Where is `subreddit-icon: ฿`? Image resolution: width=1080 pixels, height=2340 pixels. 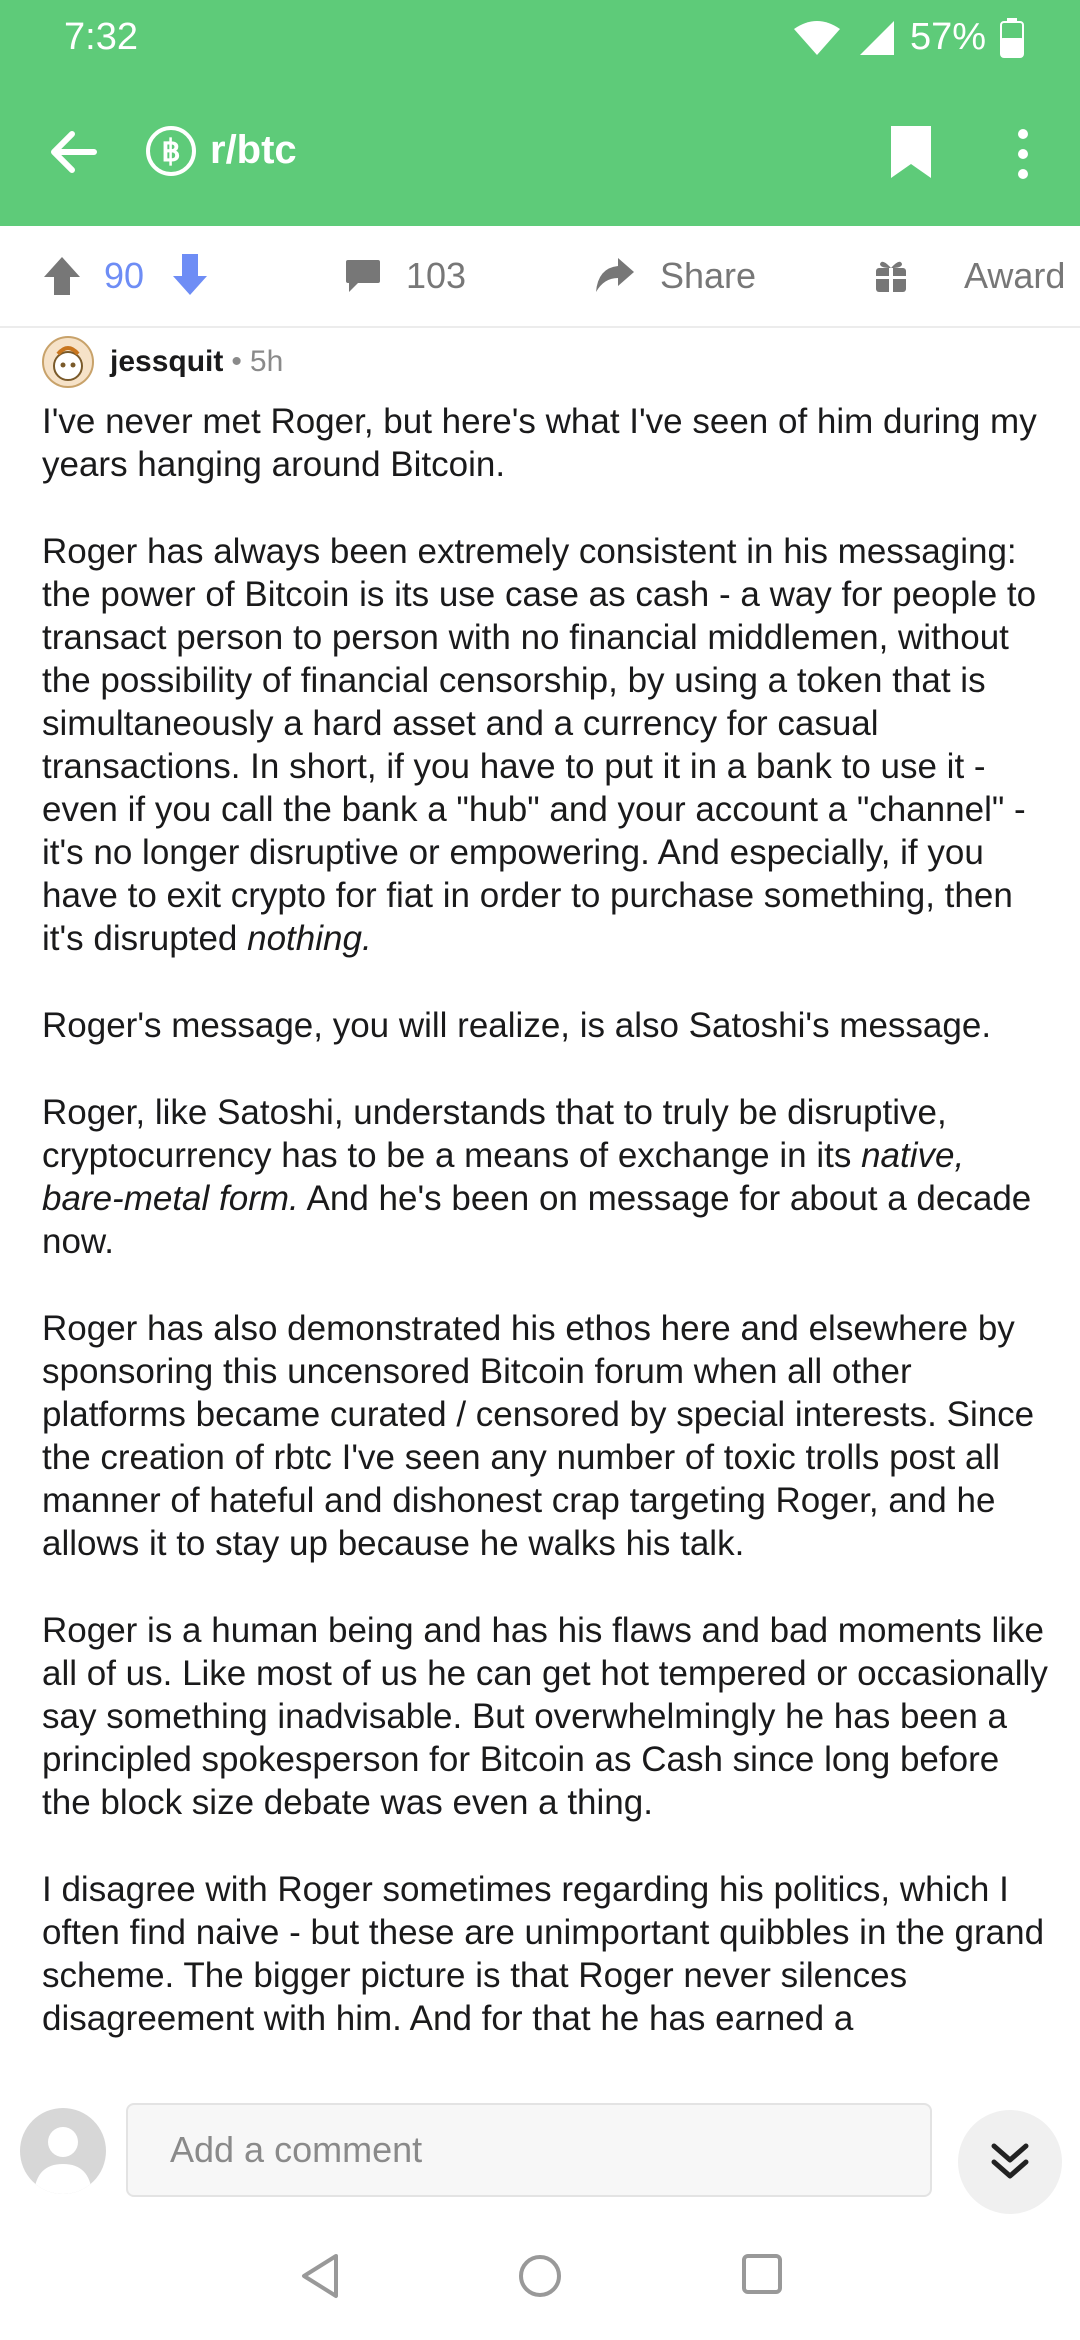
subreddit-icon: ฿ is located at coordinates (171, 151).